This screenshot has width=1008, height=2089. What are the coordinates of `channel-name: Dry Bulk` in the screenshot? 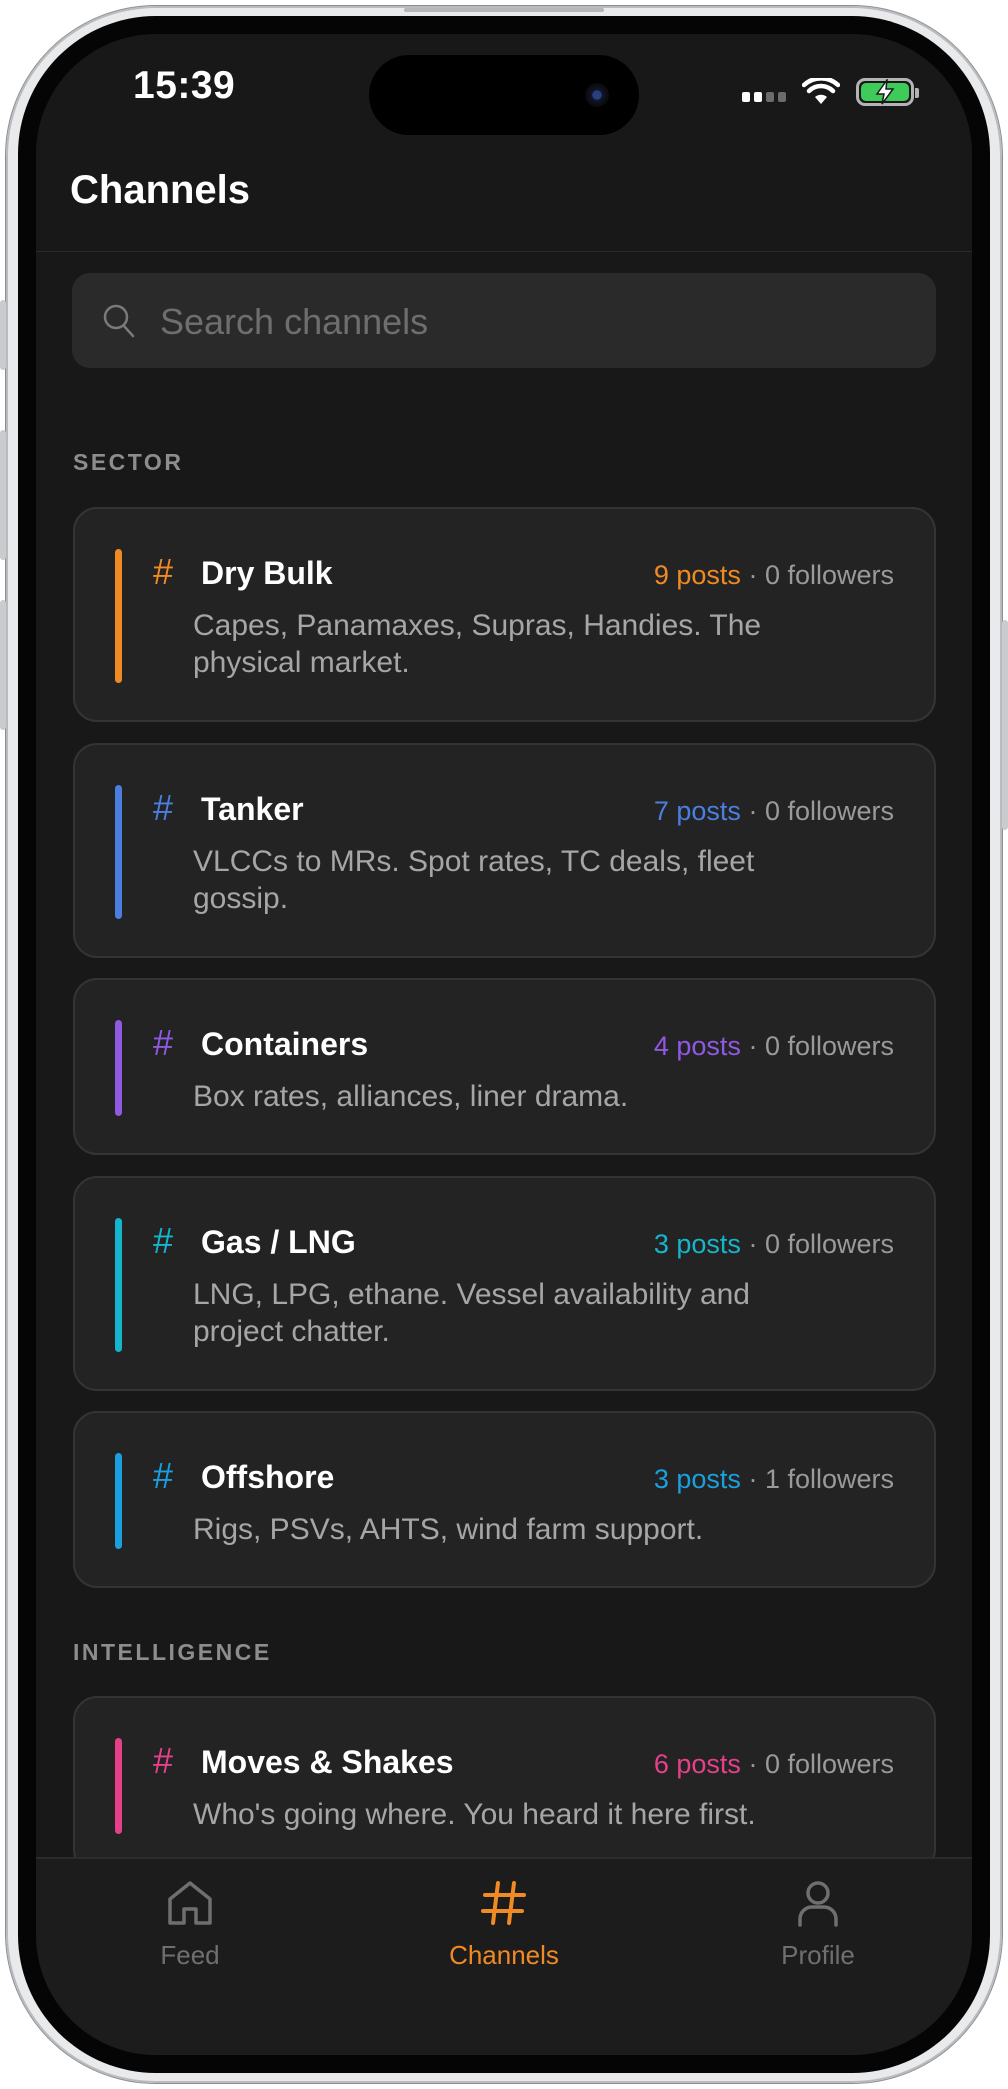 It's located at (267, 573).